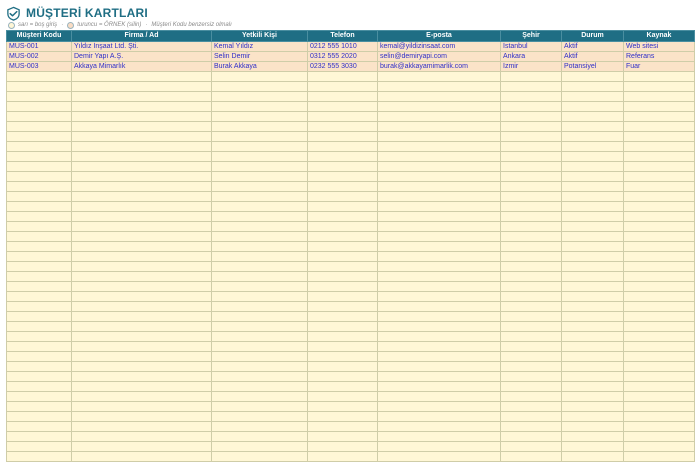  What do you see at coordinates (439, 56) in the screenshot?
I see `table-cell: selin@demiryapi.com` at bounding box center [439, 56].